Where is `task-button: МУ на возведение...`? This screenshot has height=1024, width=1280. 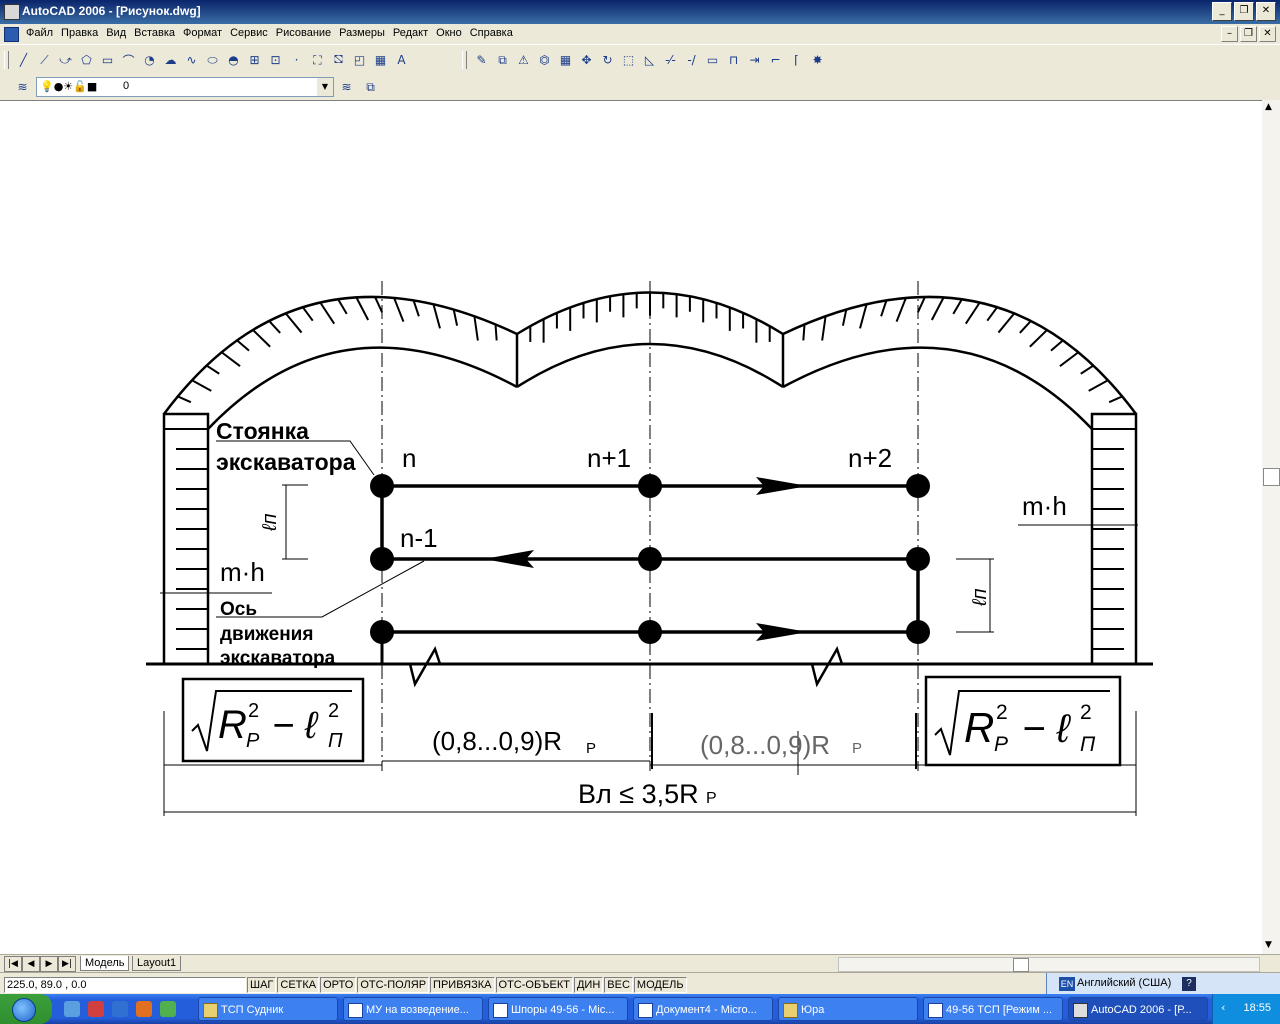
task-button: МУ на возведение... is located at coordinates (413, 1009).